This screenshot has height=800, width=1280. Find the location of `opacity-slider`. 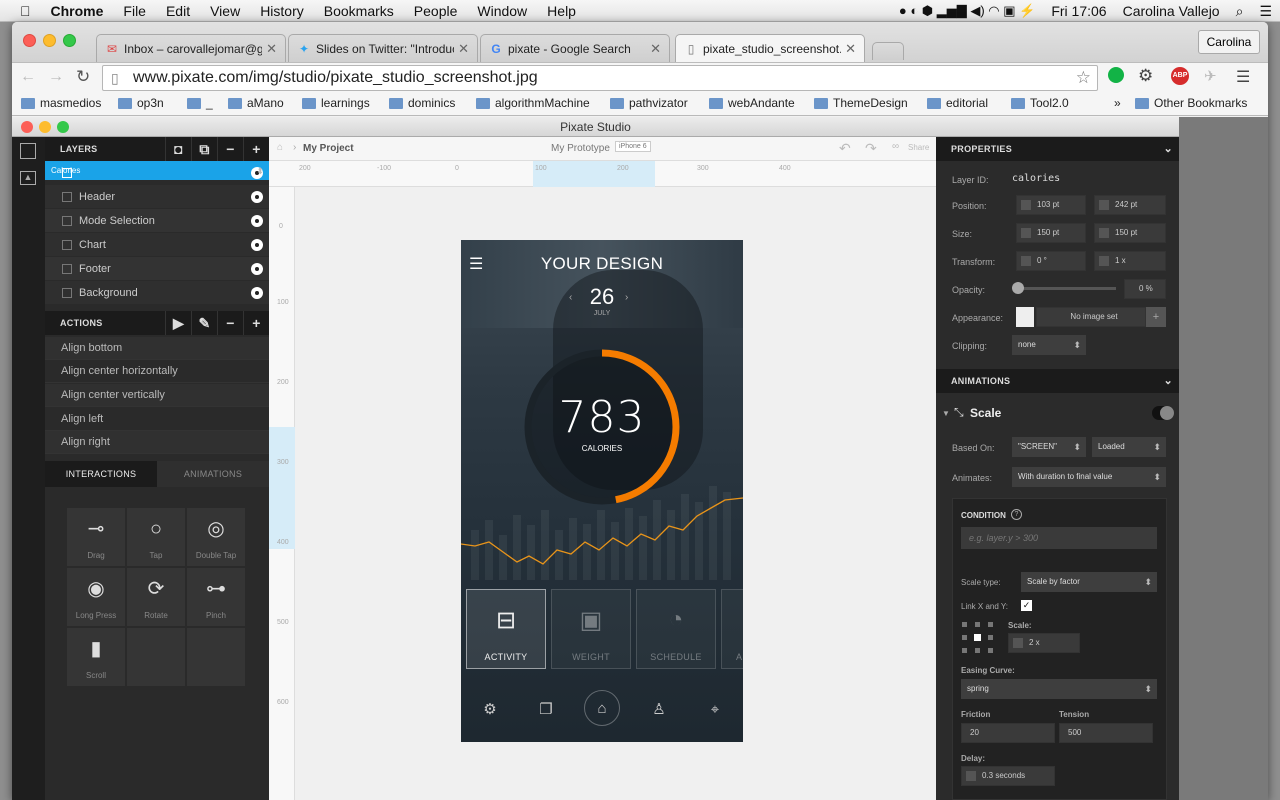

opacity-slider is located at coordinates (1066, 288).